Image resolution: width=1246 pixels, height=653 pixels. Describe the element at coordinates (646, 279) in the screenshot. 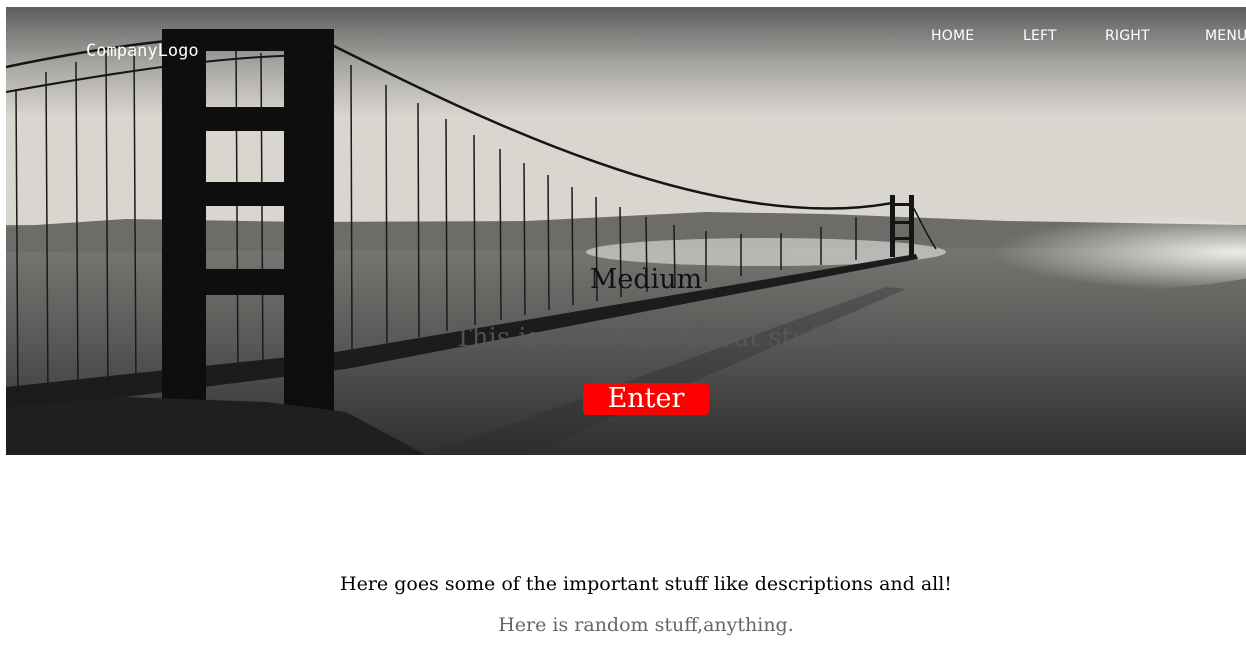

I see `hero-title: Medium` at that location.